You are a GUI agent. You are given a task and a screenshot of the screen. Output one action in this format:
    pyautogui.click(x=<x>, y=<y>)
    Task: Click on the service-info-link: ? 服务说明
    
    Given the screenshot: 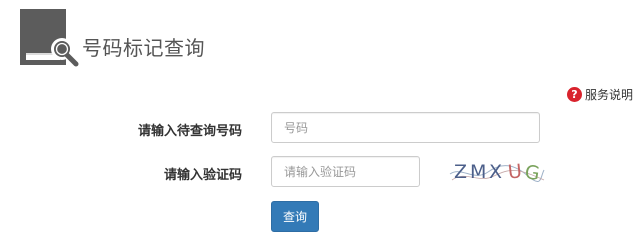 What is the action you would take?
    pyautogui.click(x=599, y=94)
    